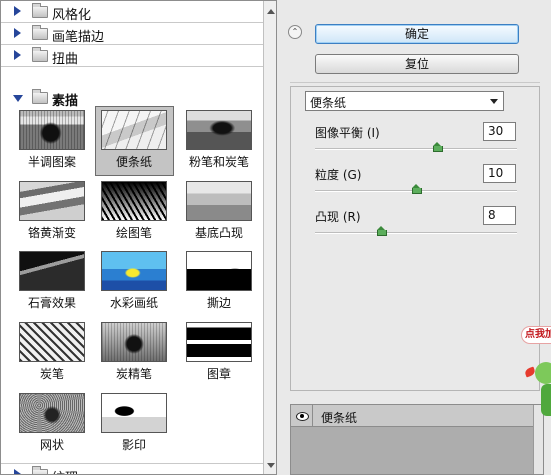  Describe the element at coordinates (339, 418) in the screenshot. I see `effect-layer-name: 便条纸` at that location.